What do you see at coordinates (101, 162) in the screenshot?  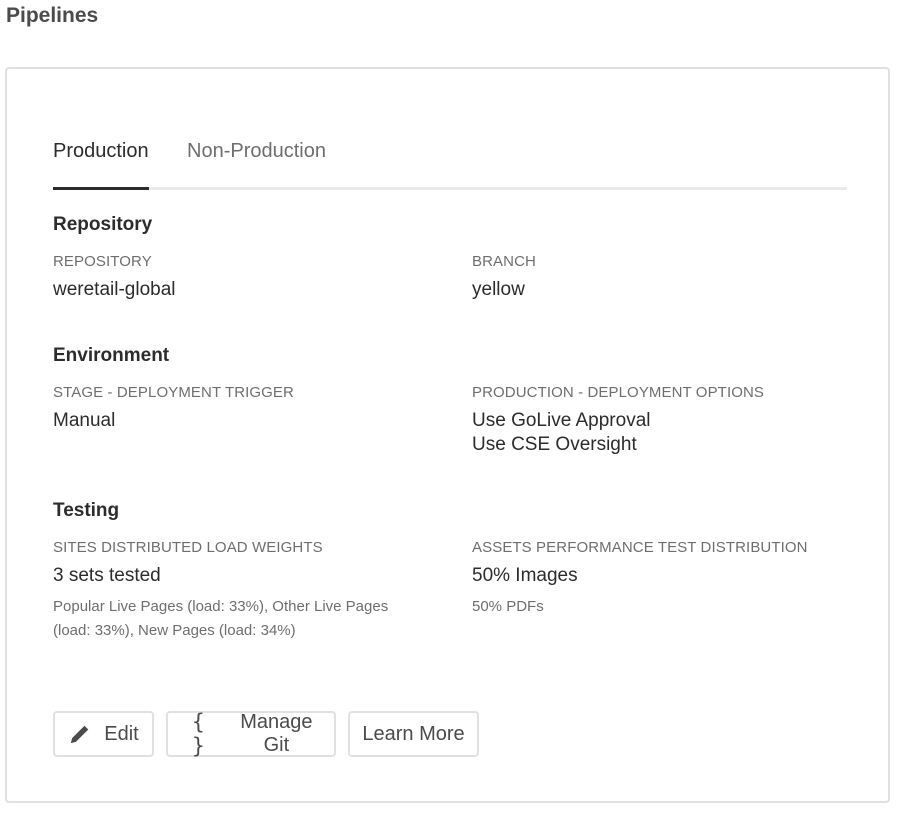 I see `tab-production: Production` at bounding box center [101, 162].